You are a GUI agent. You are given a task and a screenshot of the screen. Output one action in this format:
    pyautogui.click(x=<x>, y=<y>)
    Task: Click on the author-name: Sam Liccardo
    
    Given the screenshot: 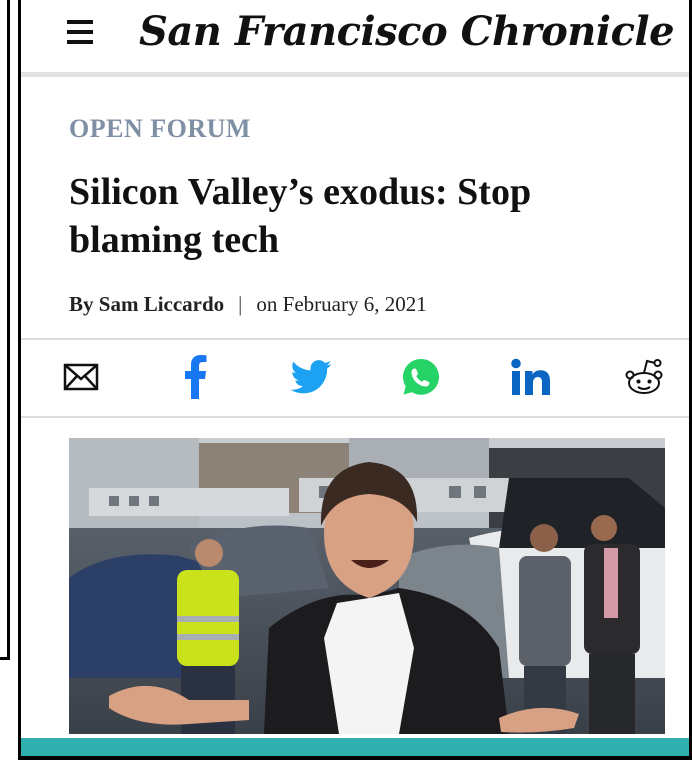 What is the action you would take?
    pyautogui.click(x=161, y=304)
    